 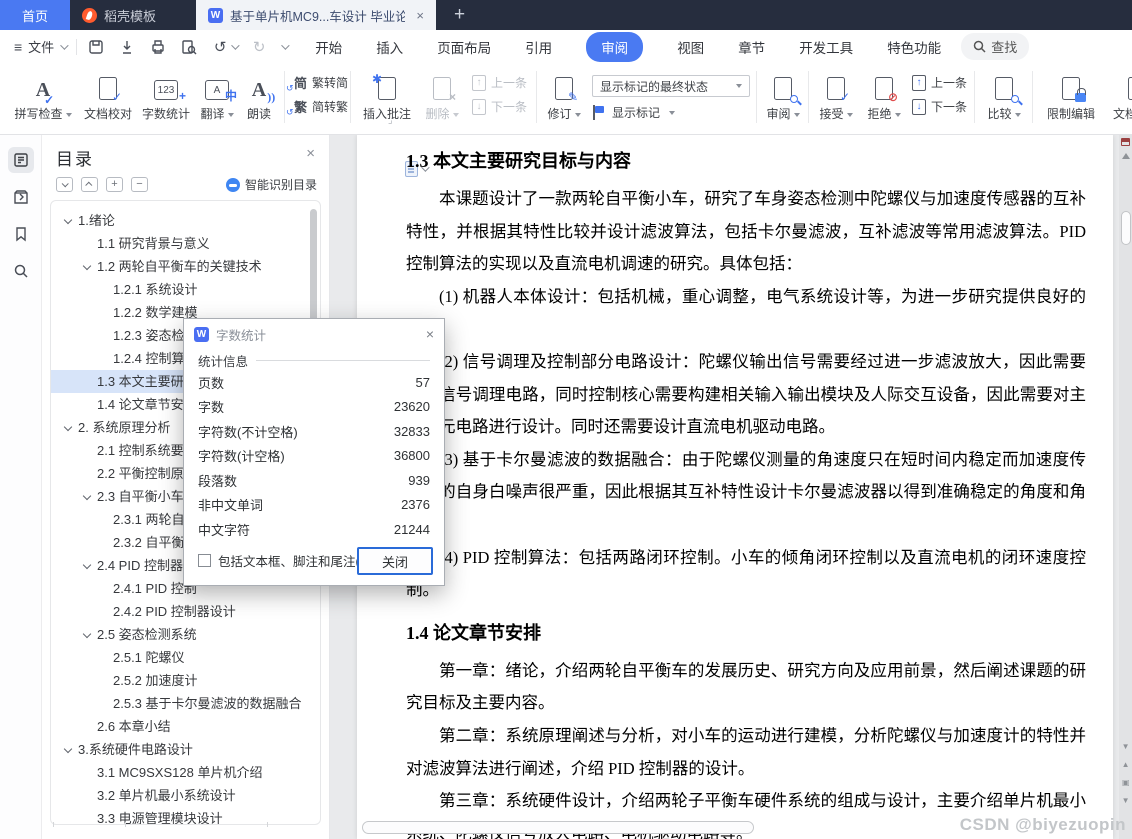 I want to click on toc-item: 1.绪论, so click(x=185, y=220).